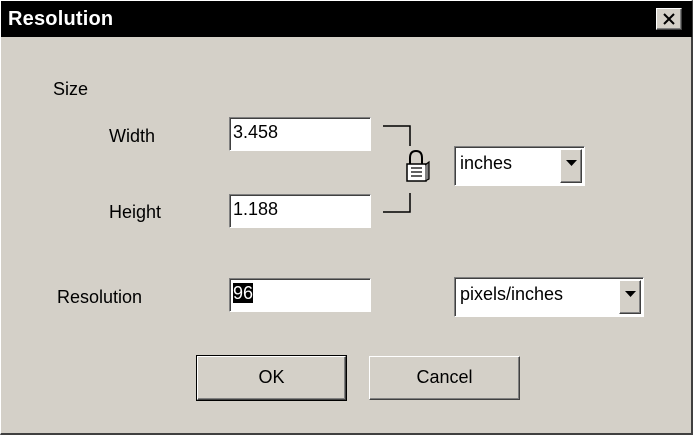  What do you see at coordinates (61, 19) in the screenshot?
I see `dialog-title: Resolution` at bounding box center [61, 19].